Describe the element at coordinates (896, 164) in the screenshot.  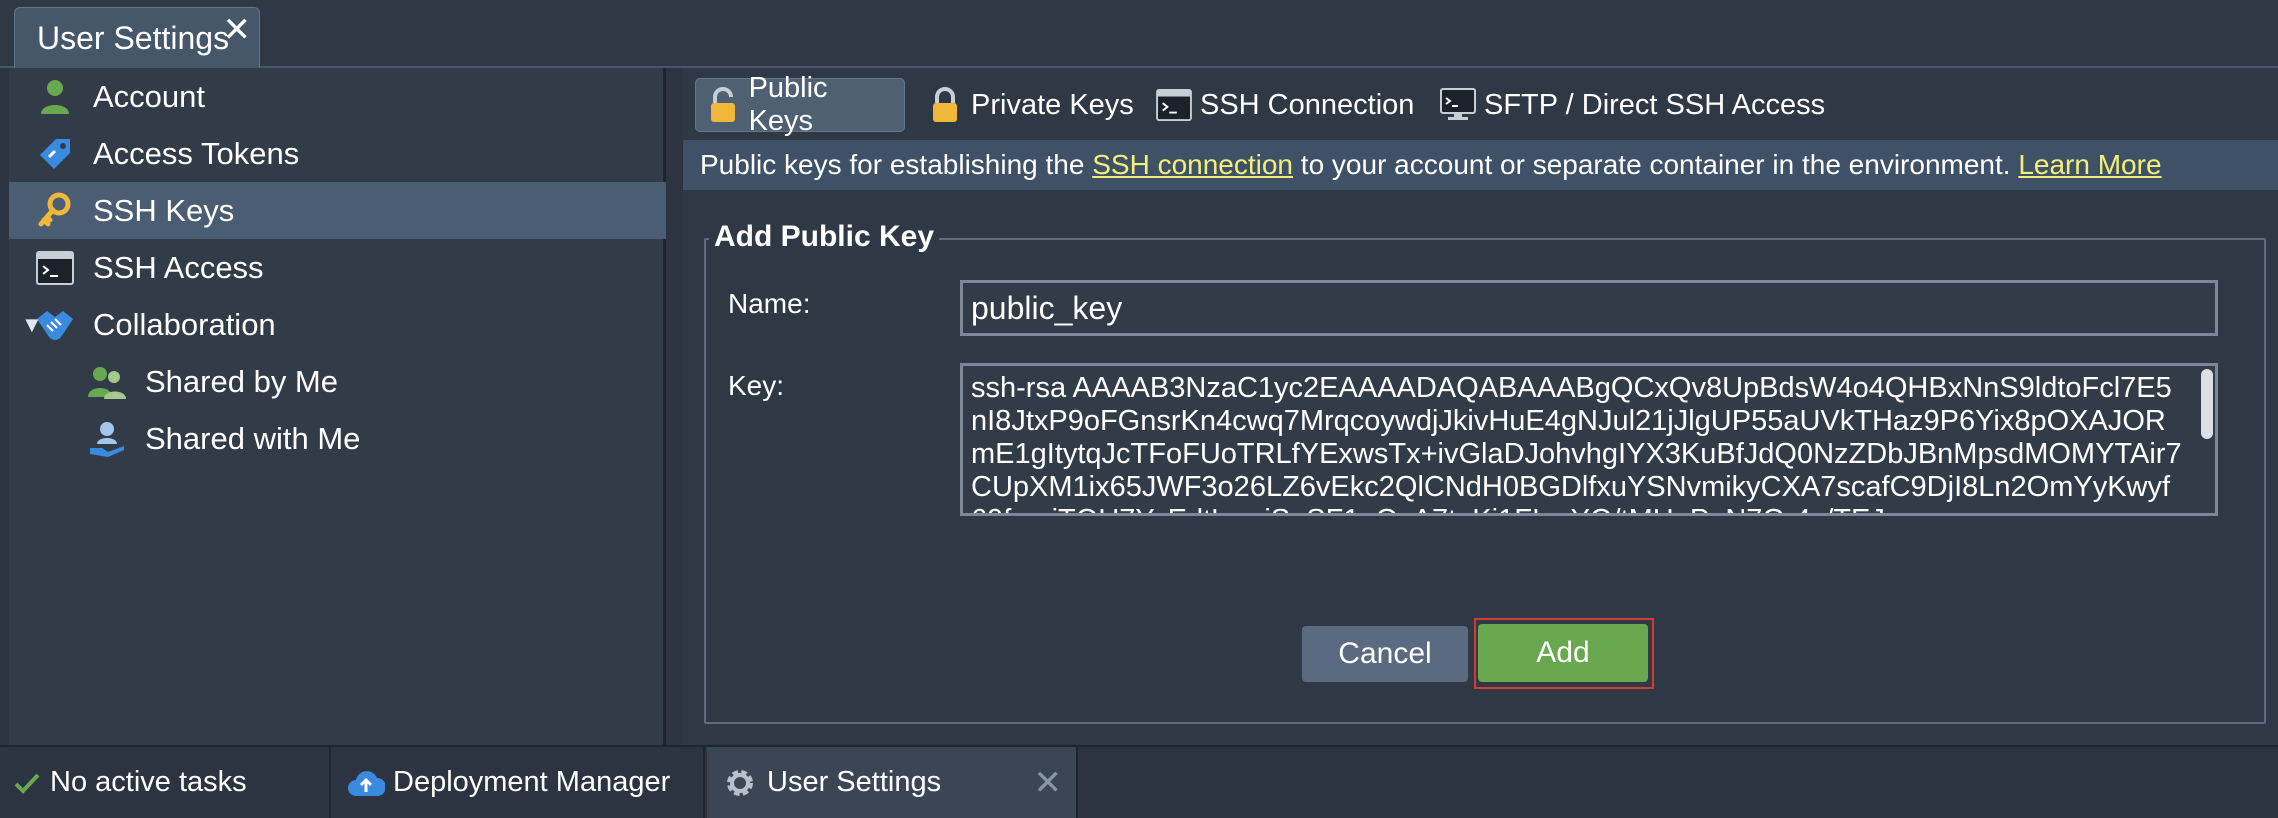
I see `info-text: Public keys for establishing the` at that location.